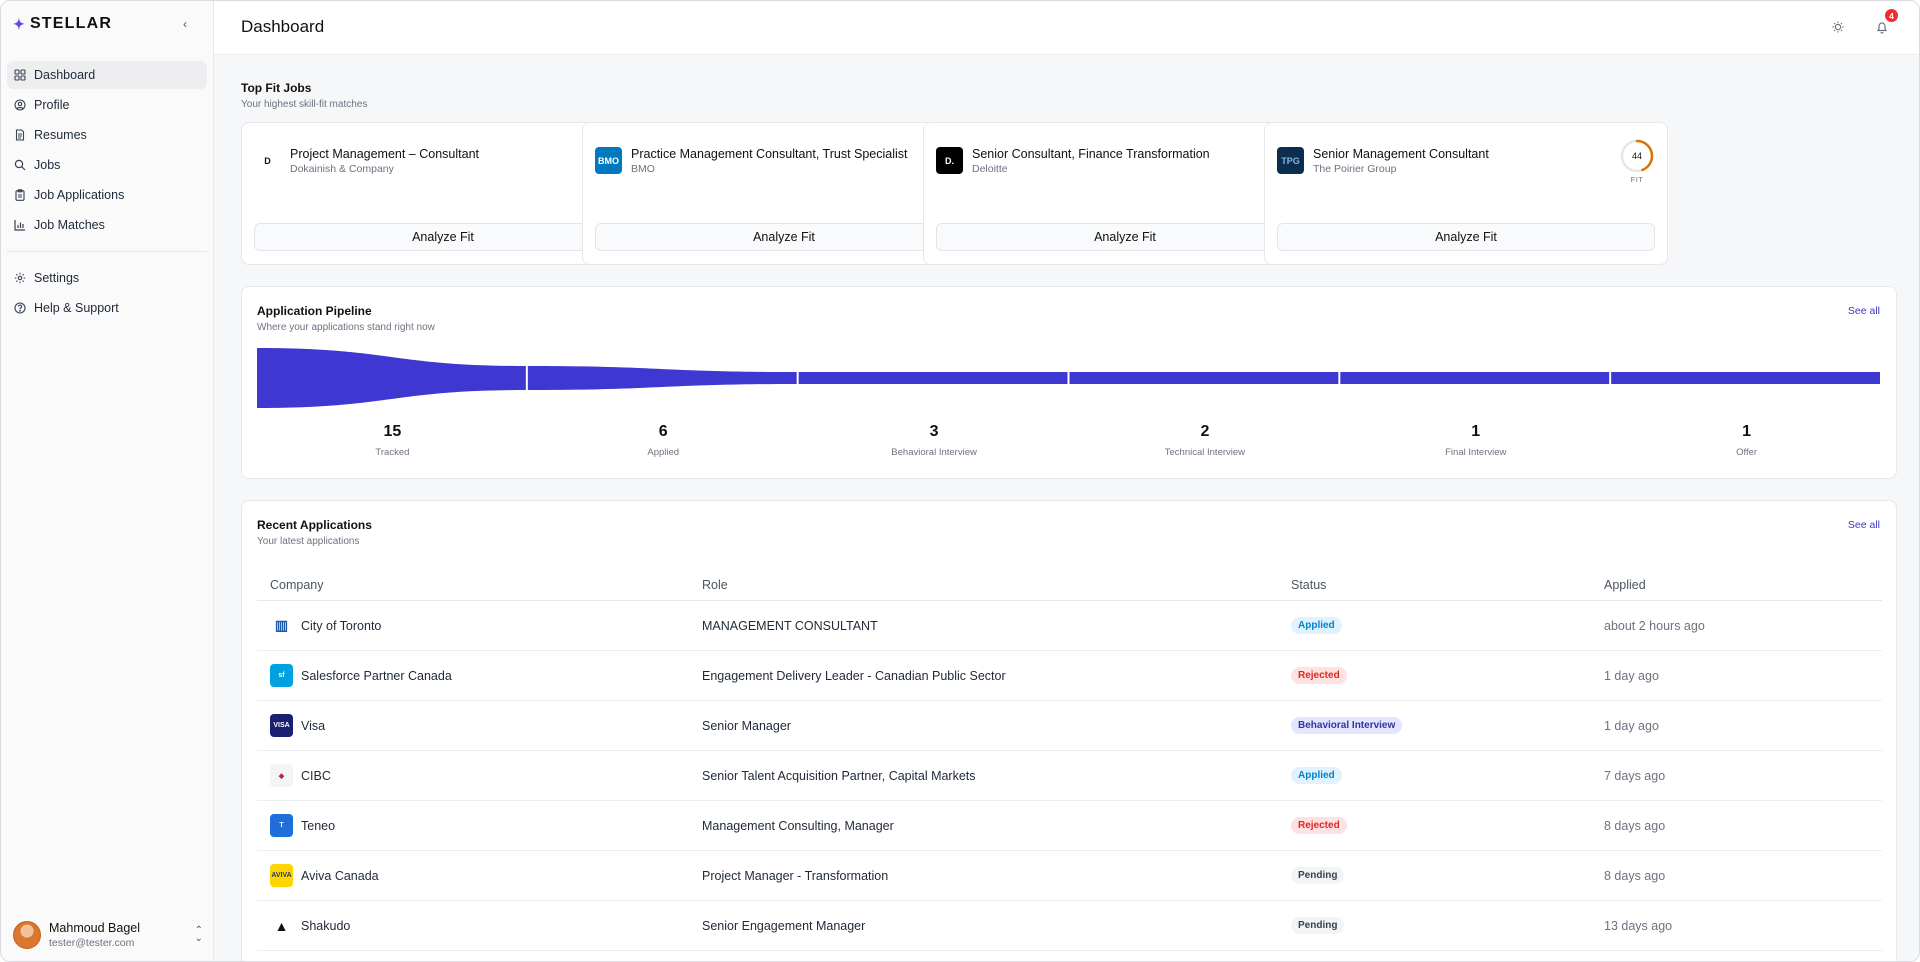  Describe the element at coordinates (107, 105) in the screenshot. I see `sidebar-item-profile: Profile` at that location.